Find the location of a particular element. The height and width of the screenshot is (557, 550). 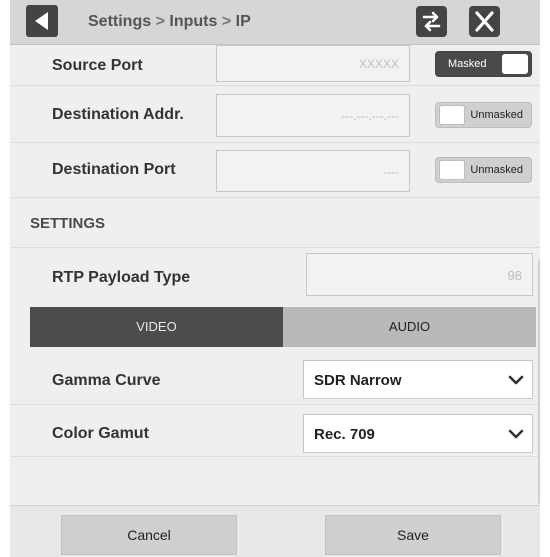

destination-port-mask-toggle: Unmasked is located at coordinates (483, 170).